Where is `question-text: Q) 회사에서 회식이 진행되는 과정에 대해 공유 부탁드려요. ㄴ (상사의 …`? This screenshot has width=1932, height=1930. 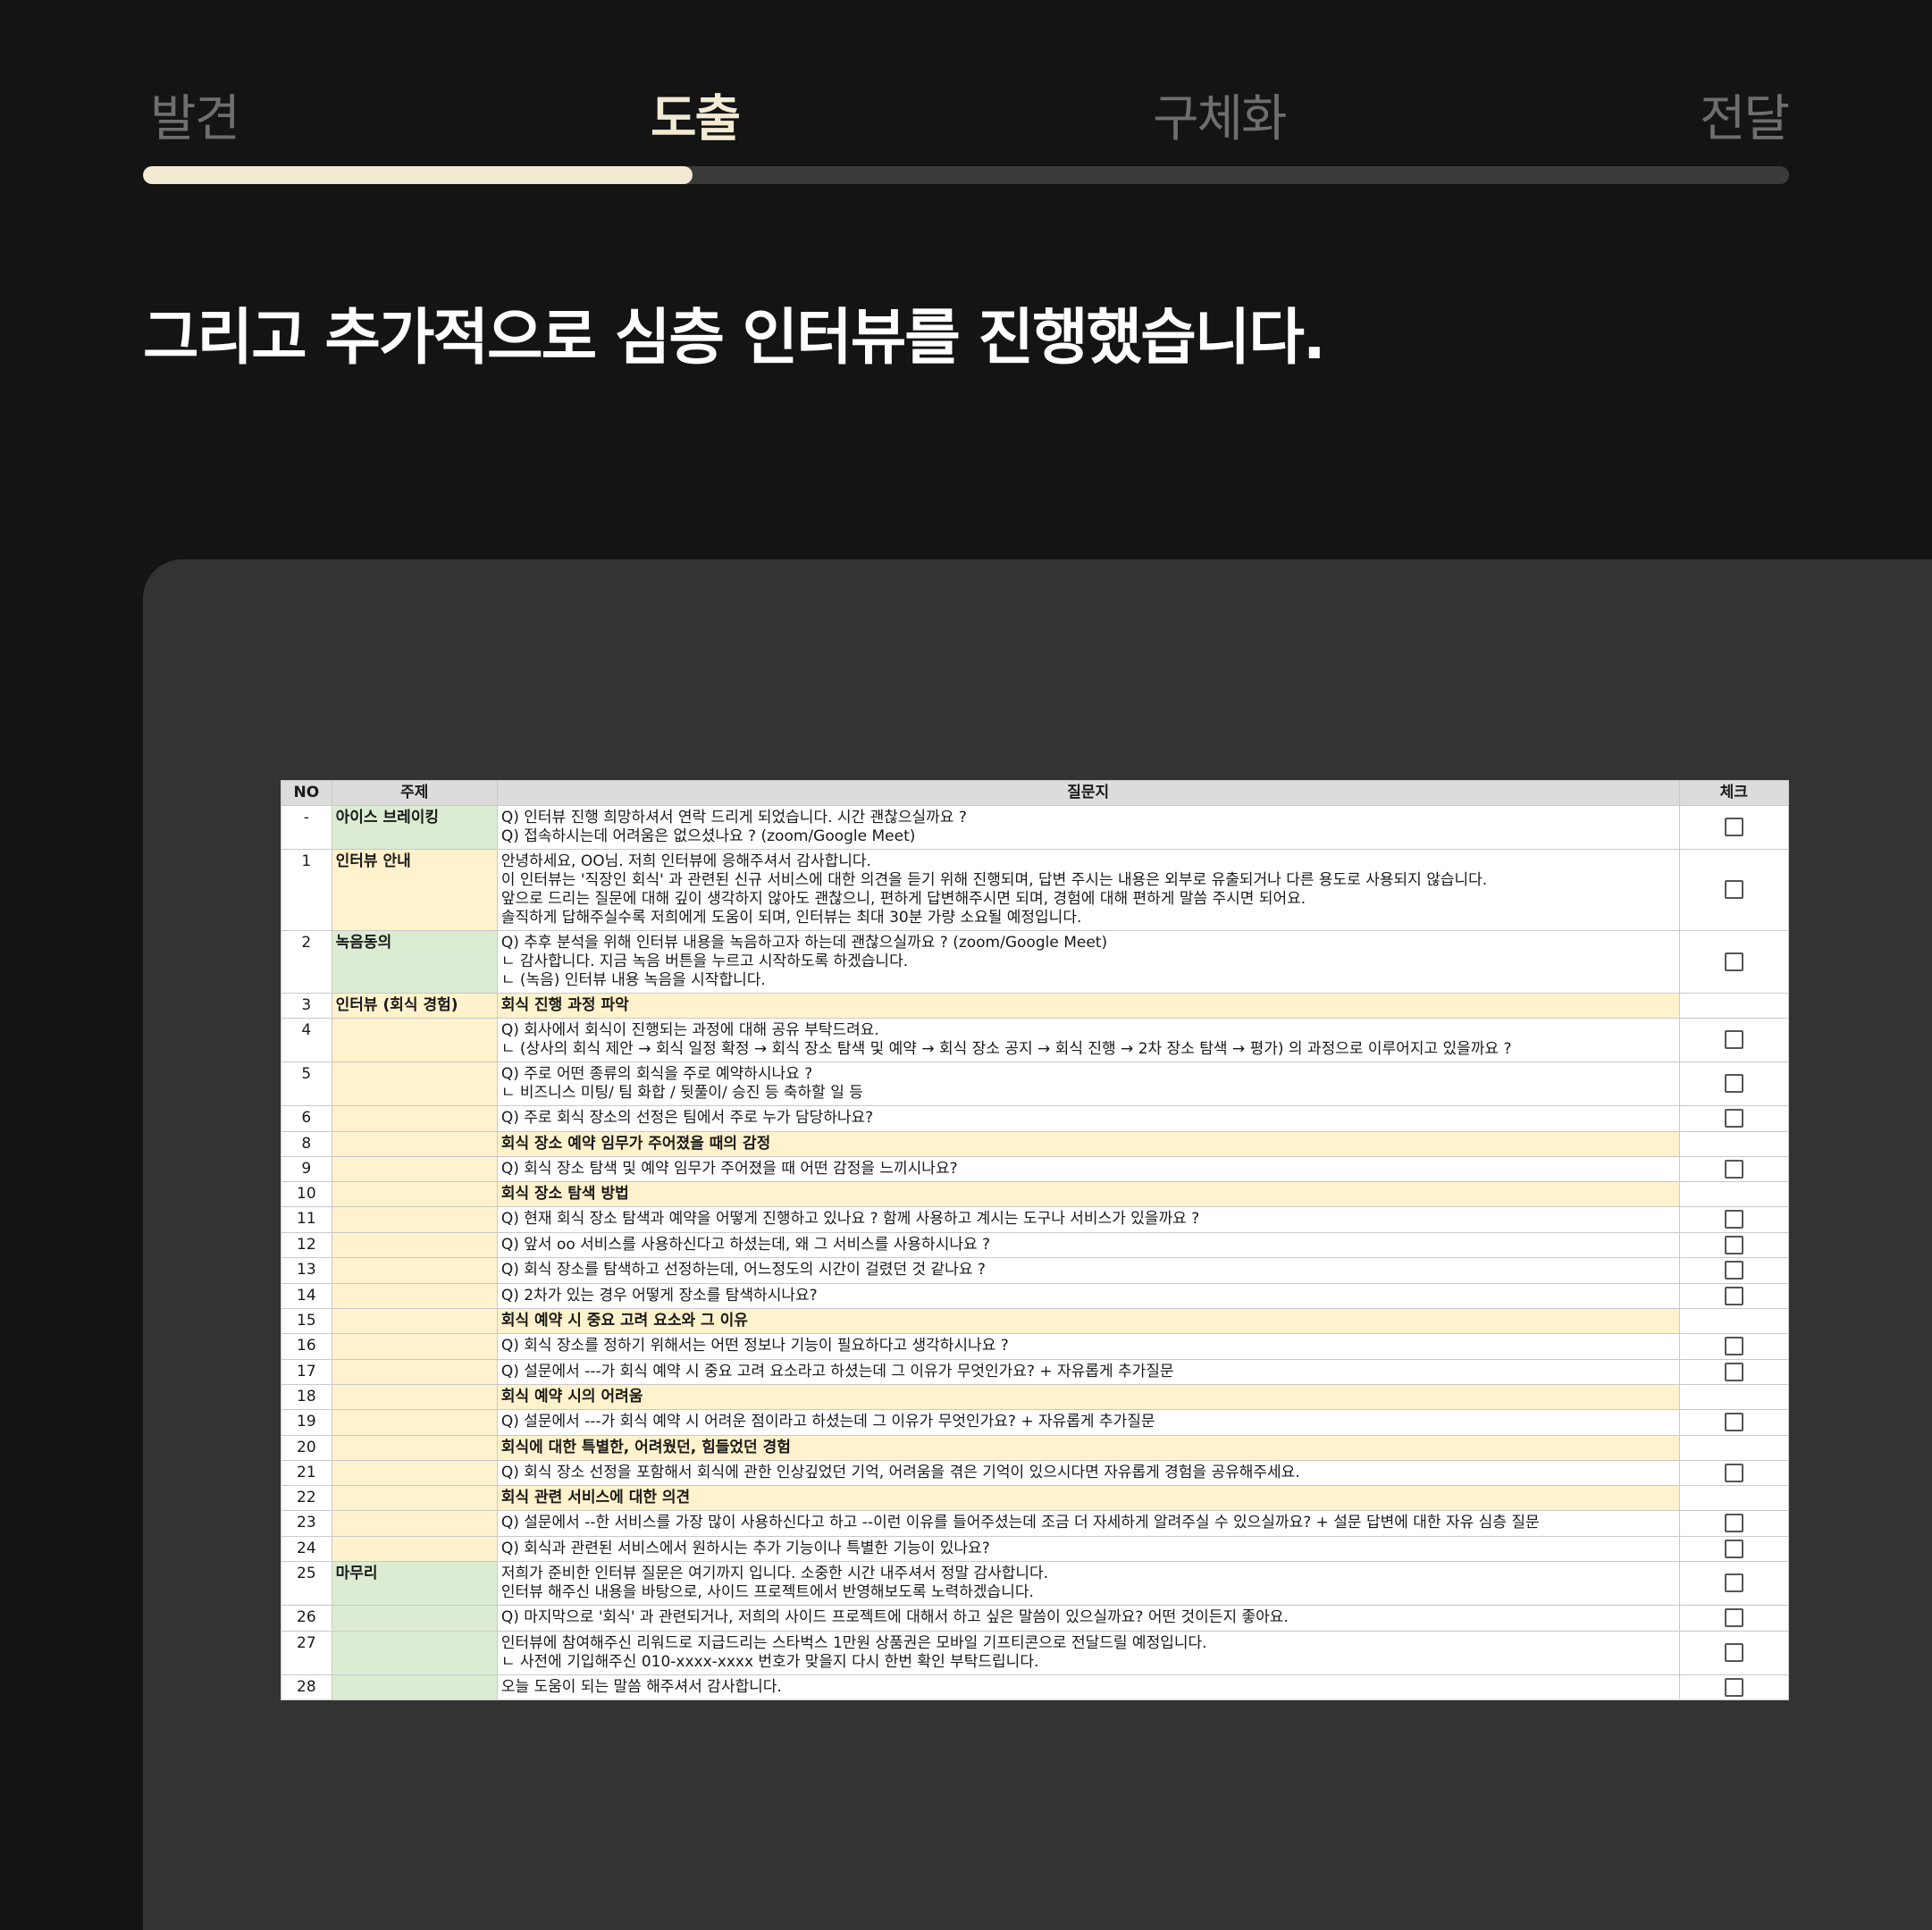
question-text: Q) 회사에서 회식이 진행되는 과정에 대해 공유 부탁드려요. ㄴ (상사의 … is located at coordinates (1088, 1040).